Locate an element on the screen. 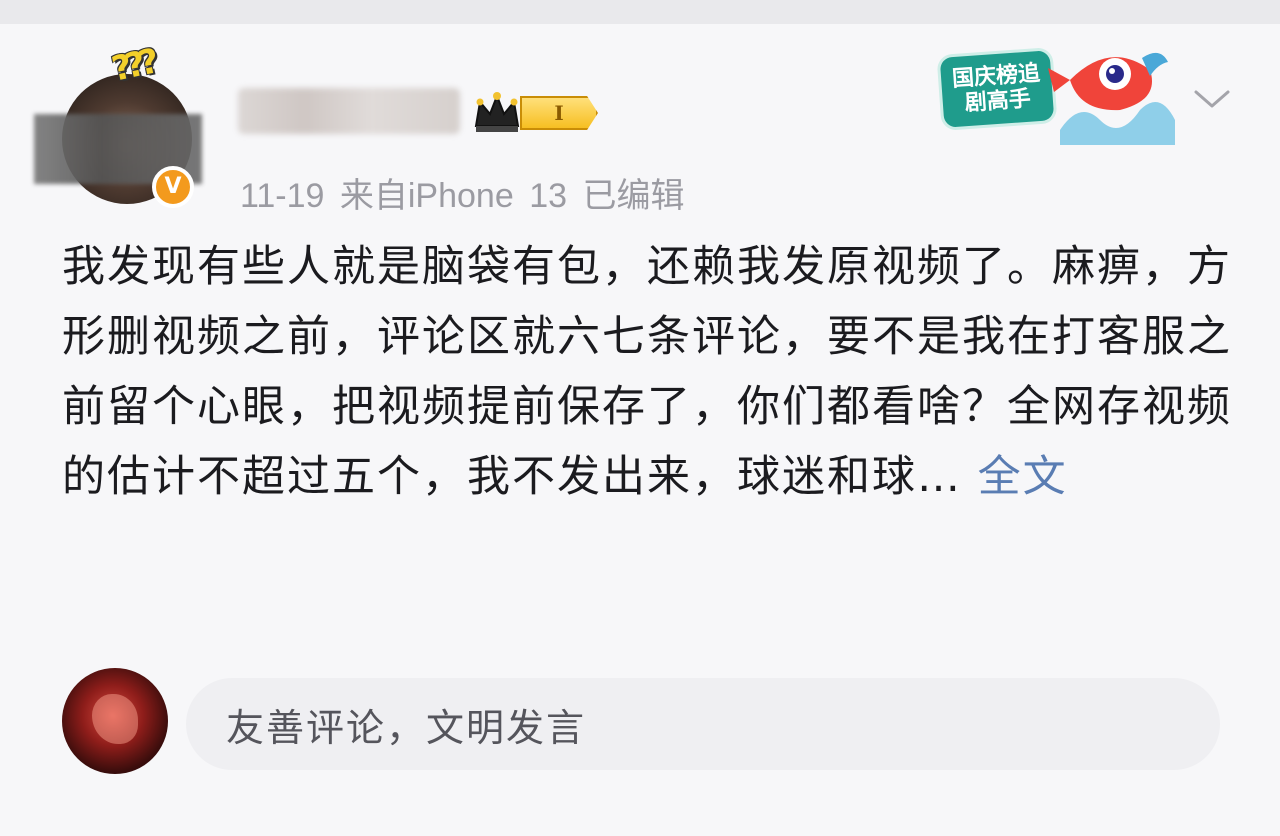  mascot-fish-icon is located at coordinates (1111, 98).